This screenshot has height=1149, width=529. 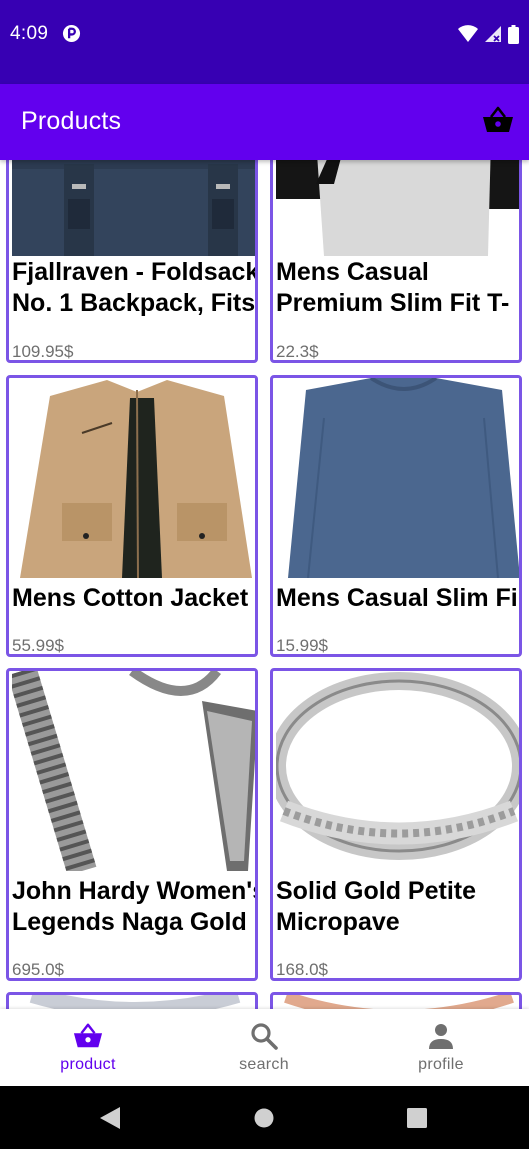 I want to click on product-title: Solid Gold Petite Micropave, so click(x=376, y=906).